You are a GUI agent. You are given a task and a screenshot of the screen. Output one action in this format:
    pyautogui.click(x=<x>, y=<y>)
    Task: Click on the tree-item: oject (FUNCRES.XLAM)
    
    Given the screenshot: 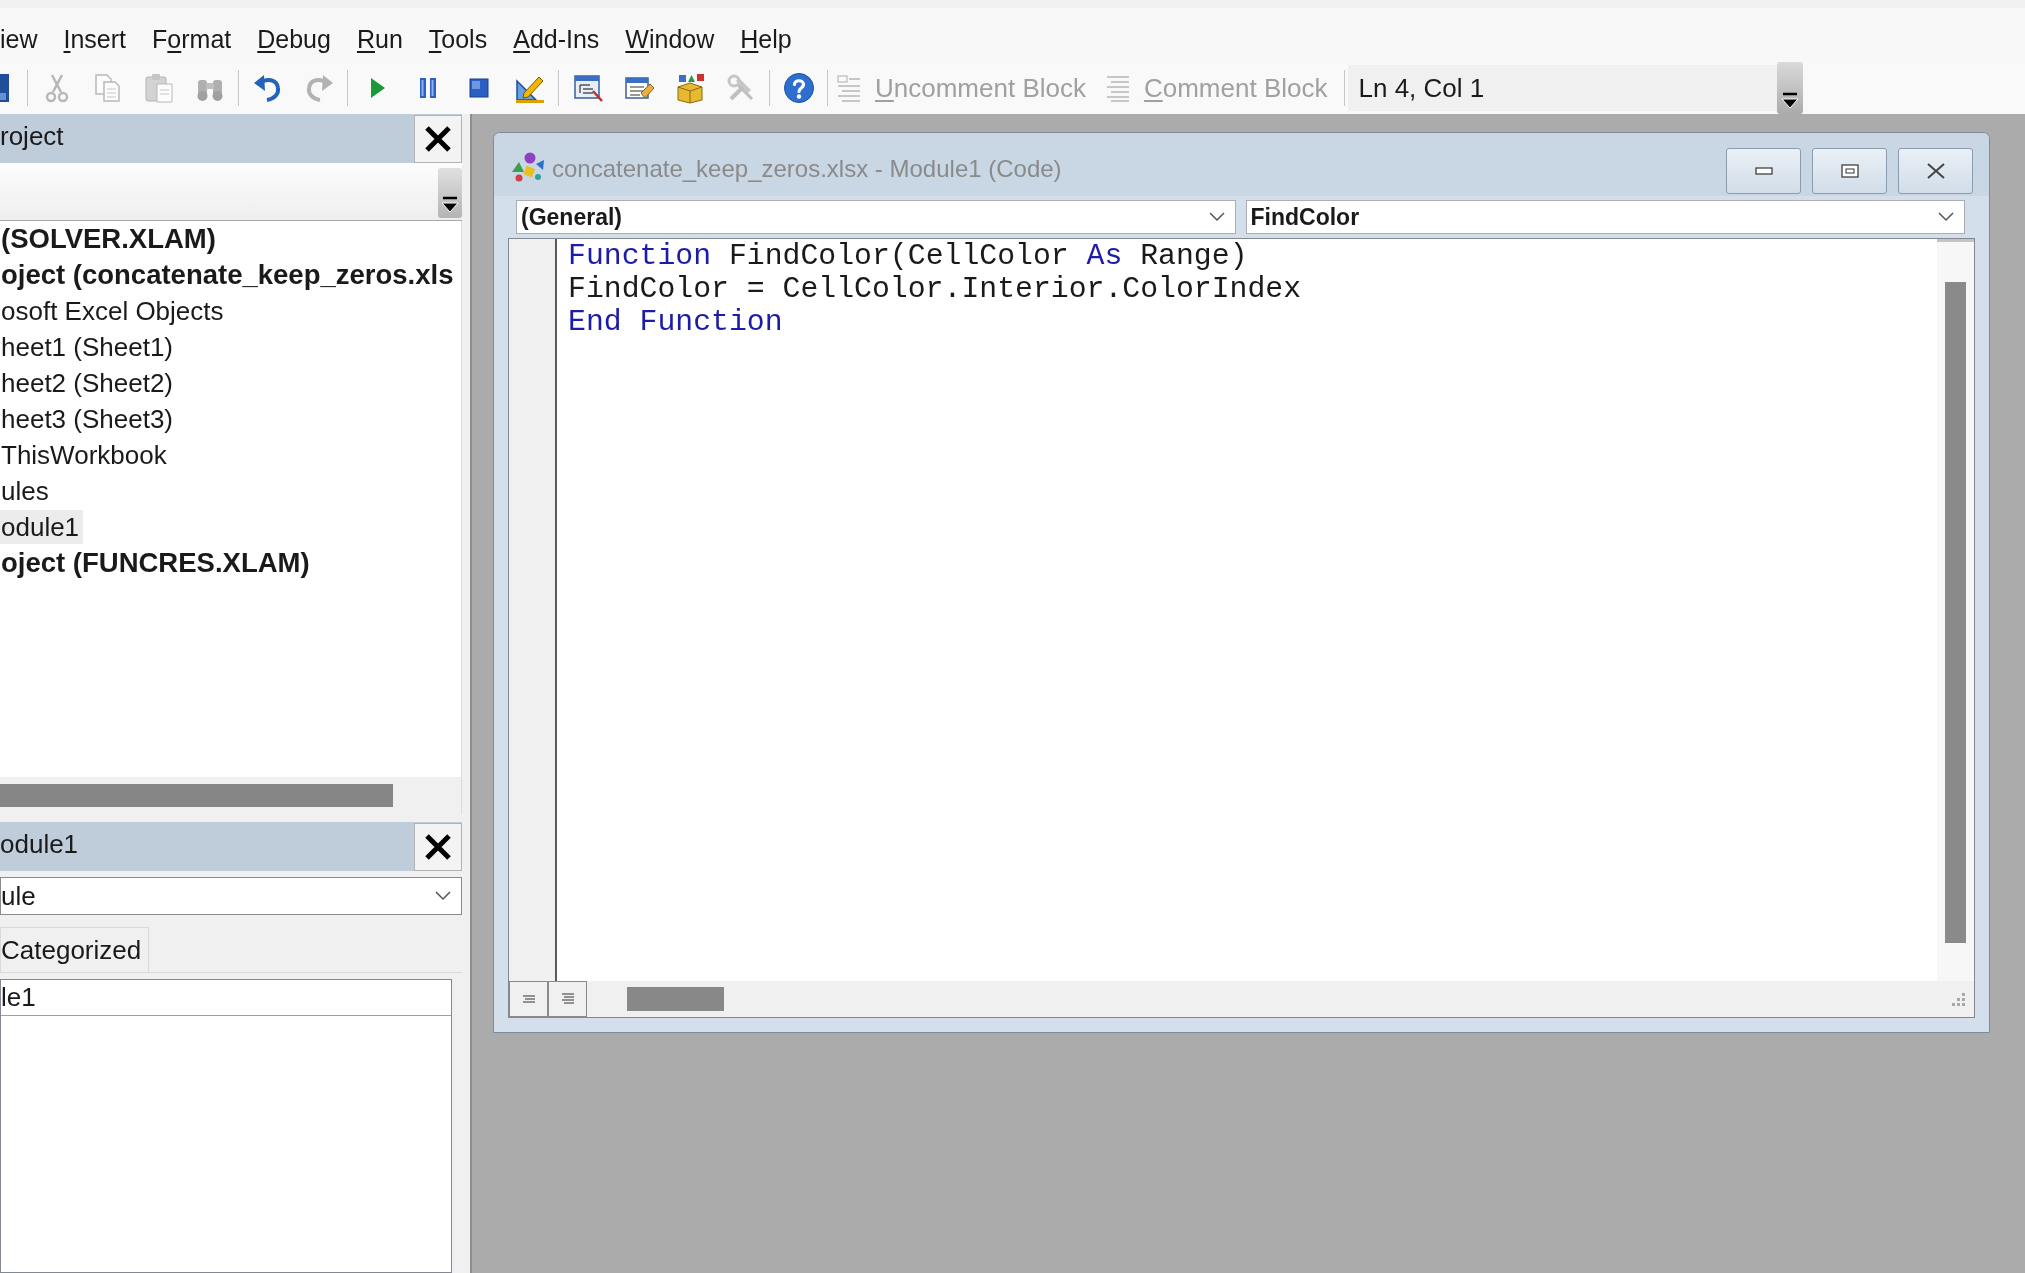 What is the action you would take?
    pyautogui.click(x=157, y=563)
    